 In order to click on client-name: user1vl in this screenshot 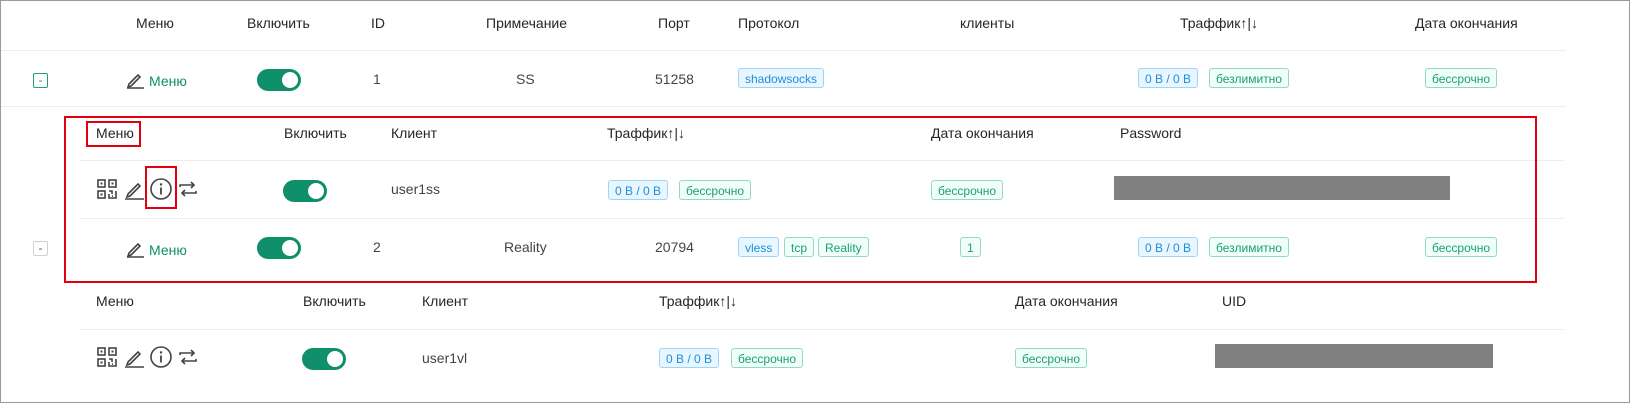, I will do `click(445, 358)`.